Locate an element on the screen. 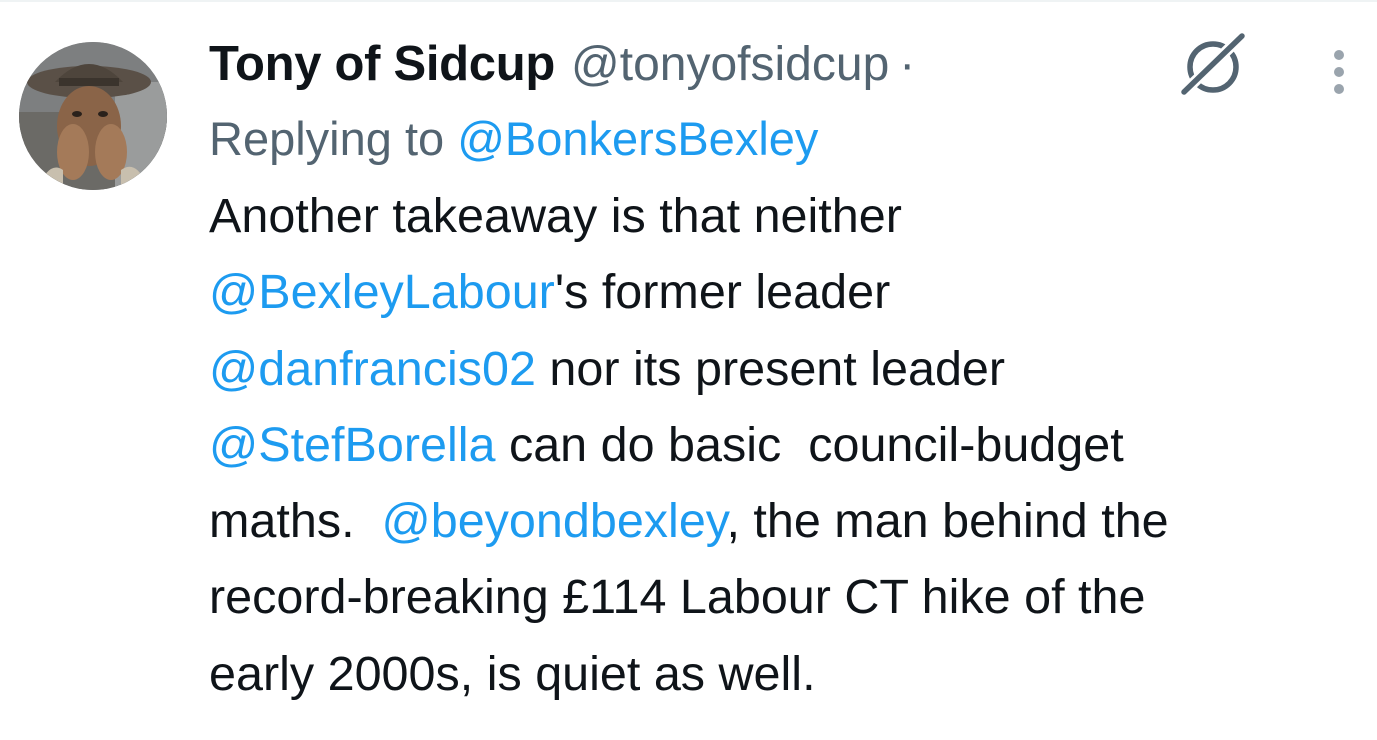 The height and width of the screenshot is (740, 1377). more-vertical-icon is located at coordinates (1339, 72).